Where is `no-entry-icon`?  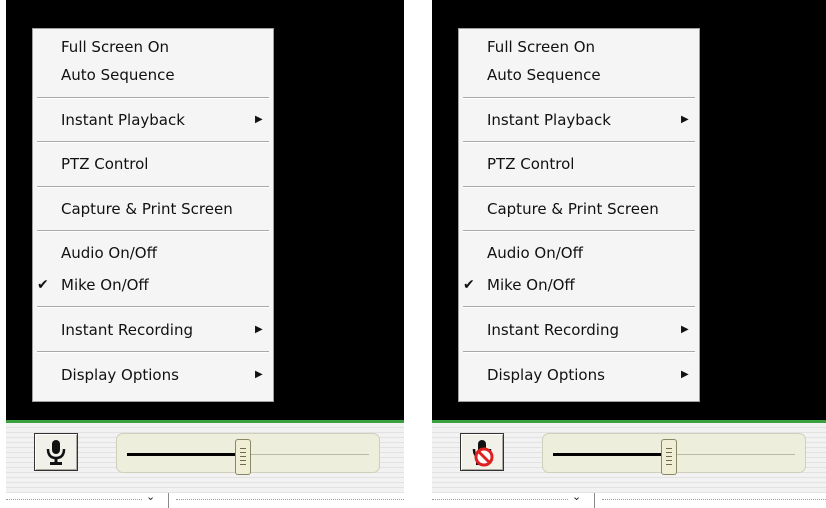
no-entry-icon is located at coordinates (484, 457).